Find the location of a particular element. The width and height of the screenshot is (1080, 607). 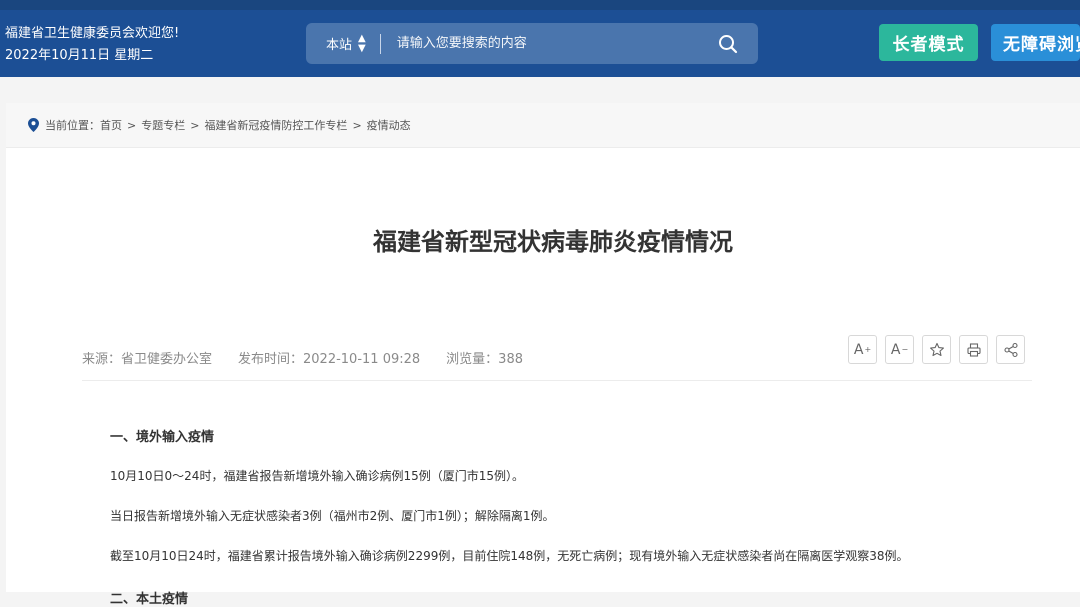

breadcrumb-prefix: 当前位置： is located at coordinates (72, 125).